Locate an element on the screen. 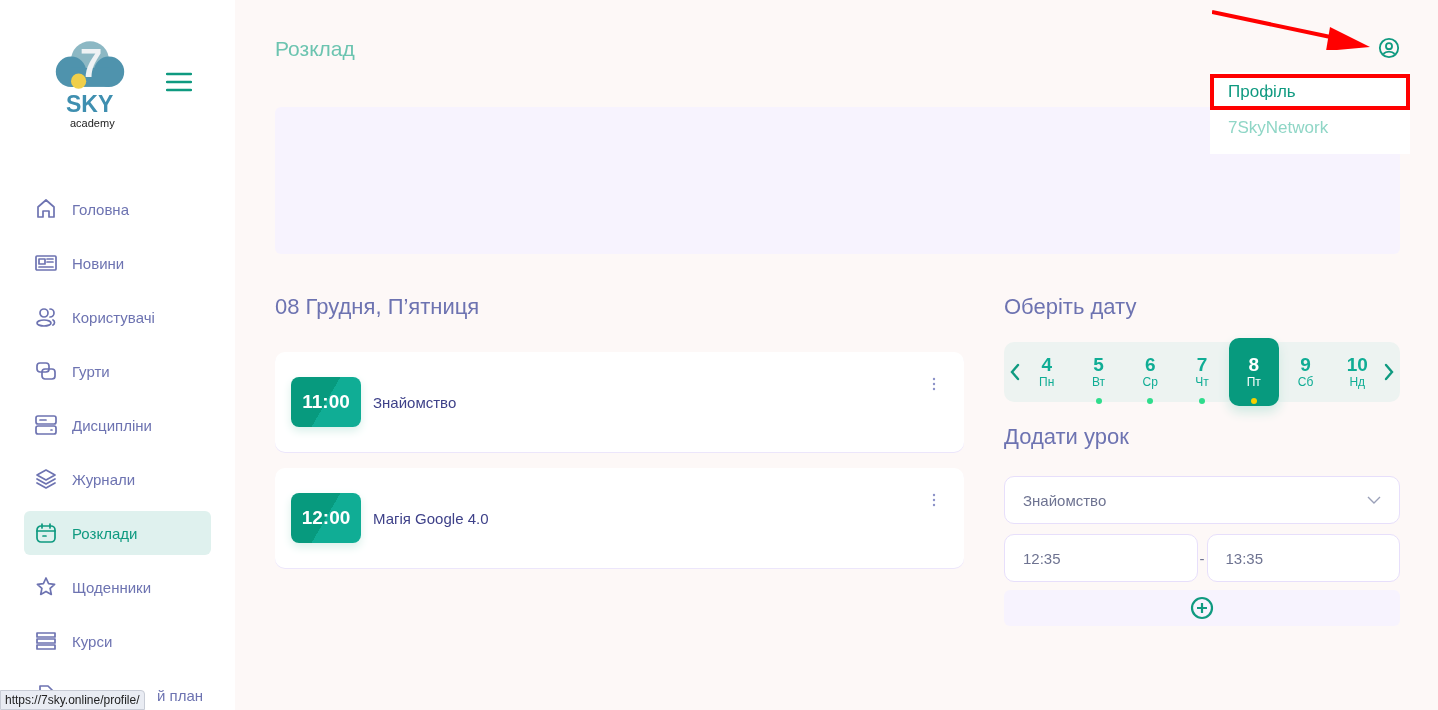 The width and height of the screenshot is (1438, 710). date-item: 9 Сб is located at coordinates (1305, 372).